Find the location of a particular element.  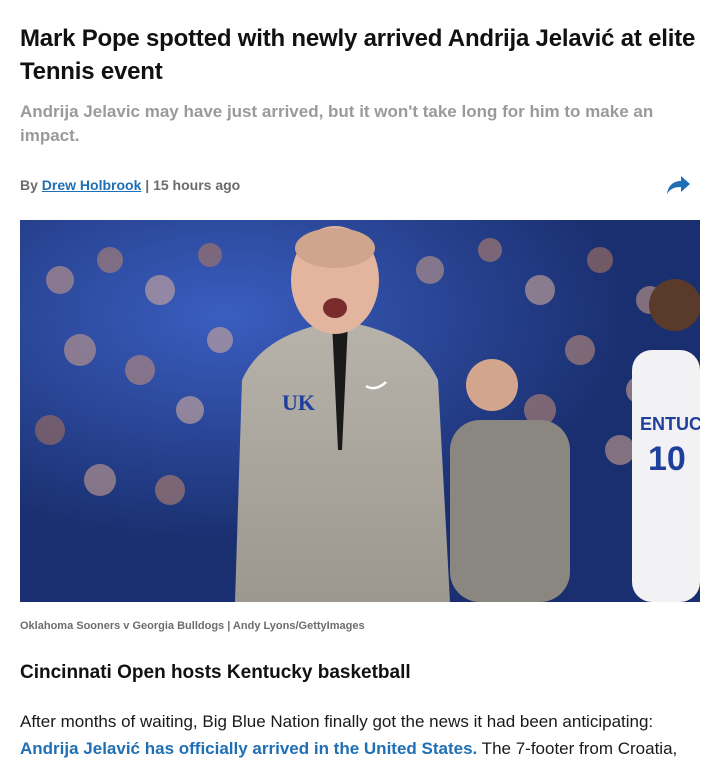

paragraph-line-2: The 7-footer from Croatia, is located at coordinates (577, 748).